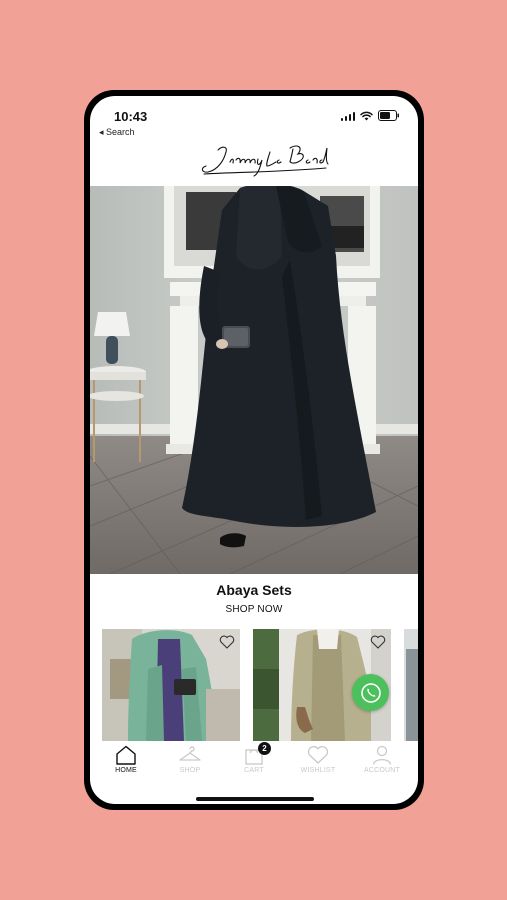 Image resolution: width=507 pixels, height=900 pixels. Describe the element at coordinates (254, 770) in the screenshot. I see `tab-cart-label: CART` at that location.